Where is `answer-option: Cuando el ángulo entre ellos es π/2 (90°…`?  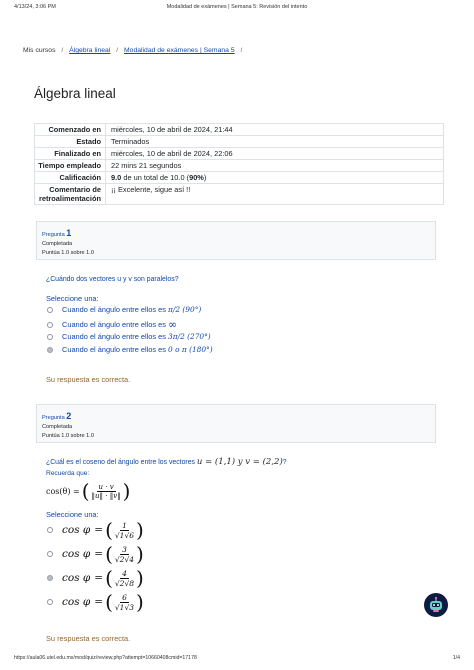 answer-option: Cuando el ángulo entre ellos es π/2 (90°… is located at coordinates (124, 309).